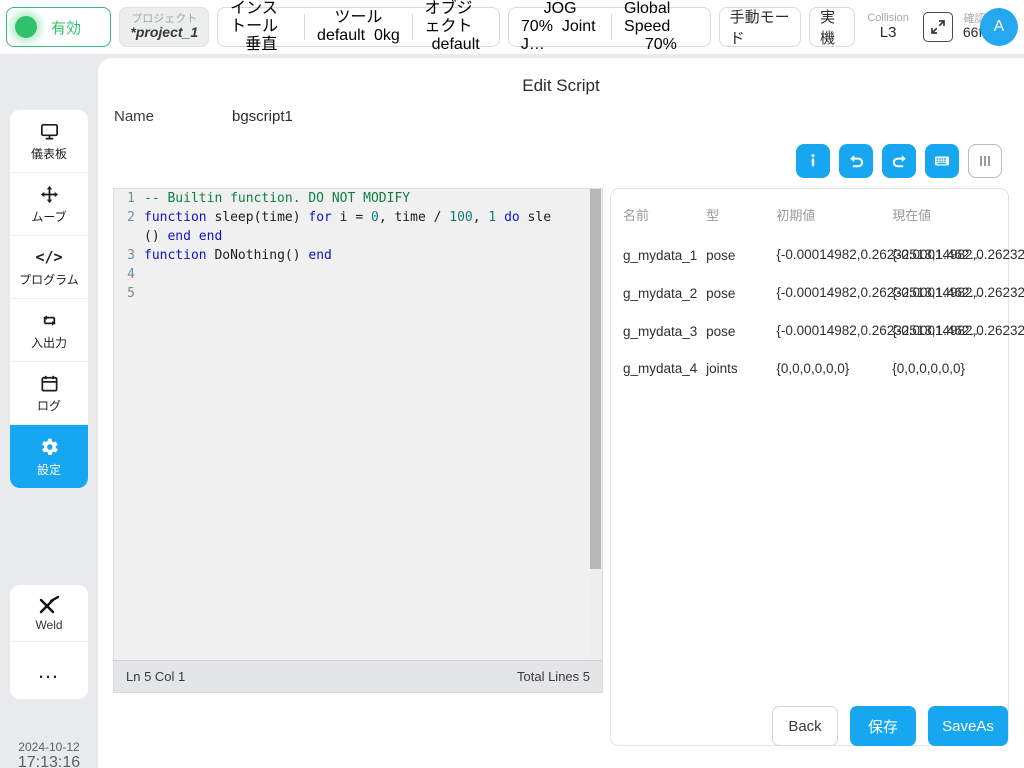  I want to click on global-speed-segment: Global Speed 70%, so click(661, 27).